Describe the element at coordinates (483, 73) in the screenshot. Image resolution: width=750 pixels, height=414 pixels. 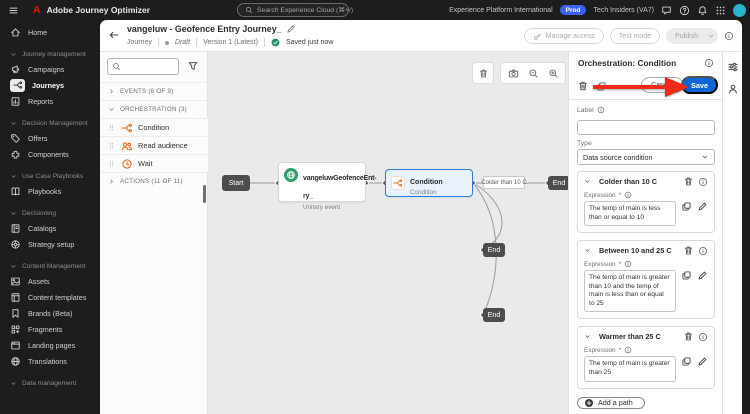
I see `canvas-delete-button` at that location.